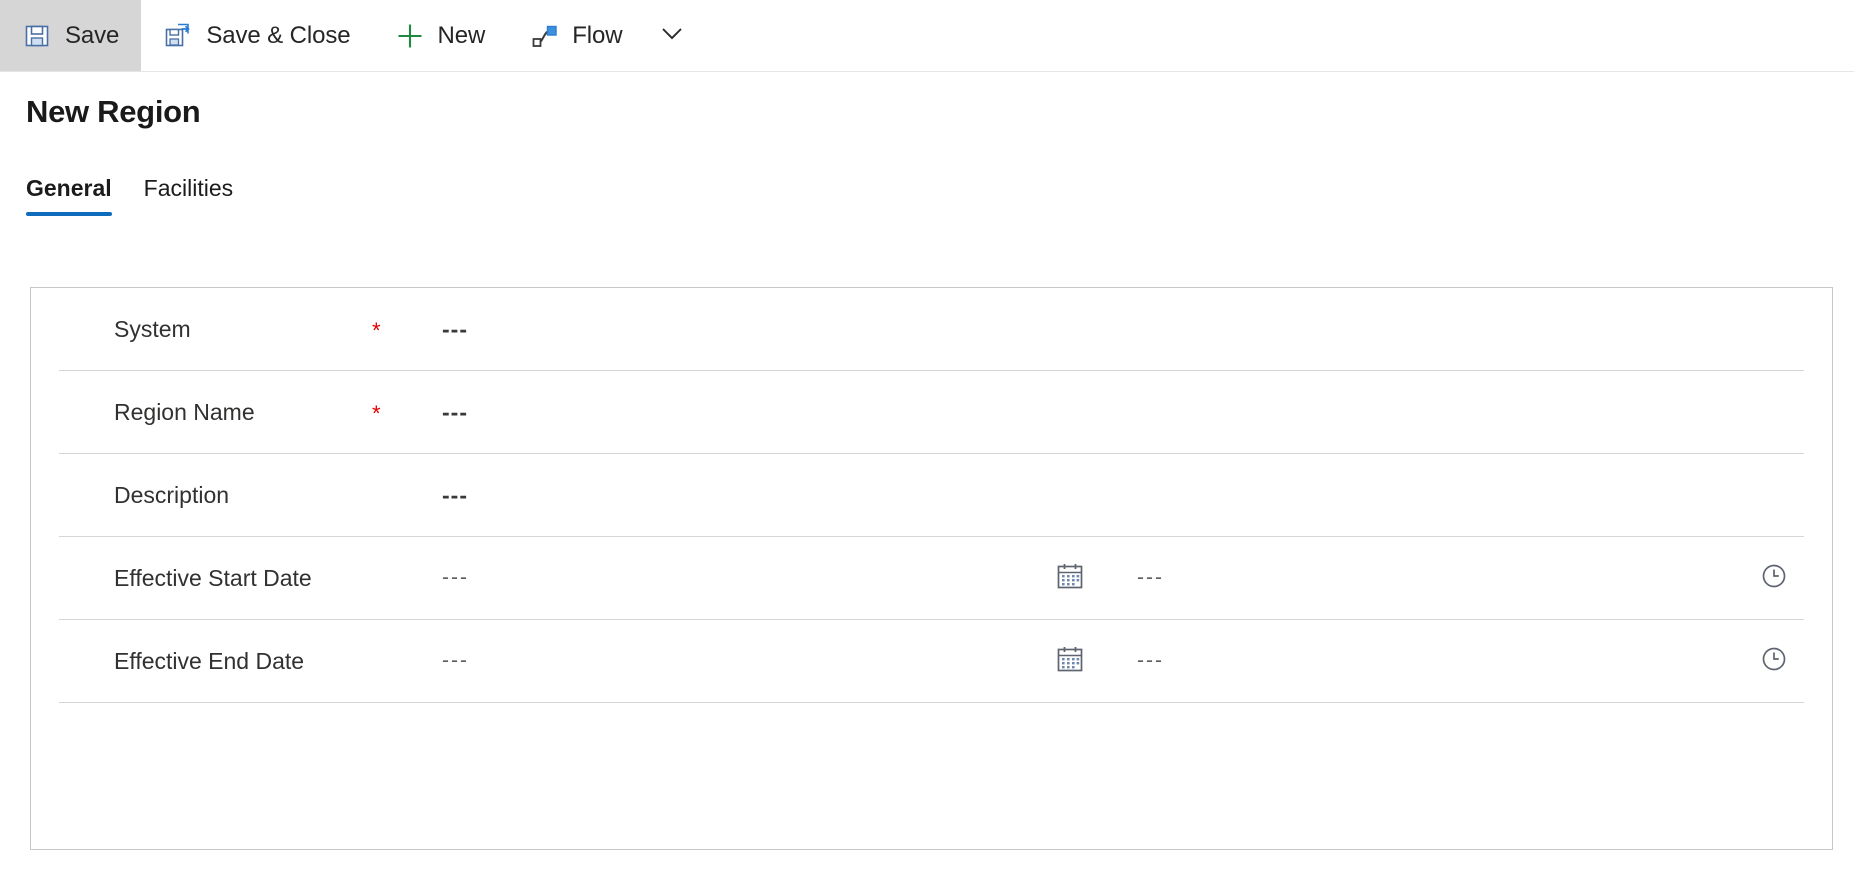  I want to click on tab-strip: General Facilities, so click(145, 193).